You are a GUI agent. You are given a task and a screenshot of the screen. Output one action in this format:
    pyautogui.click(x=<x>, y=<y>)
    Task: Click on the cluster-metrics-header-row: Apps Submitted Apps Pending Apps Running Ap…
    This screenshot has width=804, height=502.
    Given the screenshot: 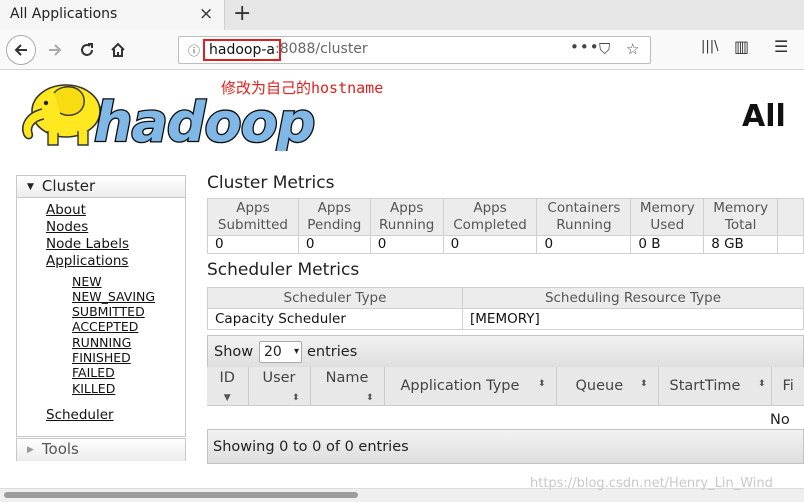 What is the action you would take?
    pyautogui.click(x=505, y=217)
    